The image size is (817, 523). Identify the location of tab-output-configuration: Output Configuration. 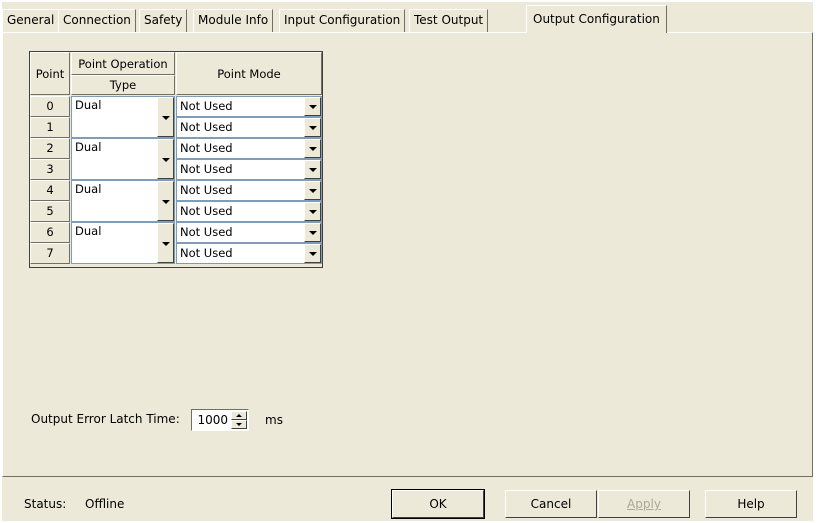
(596, 19).